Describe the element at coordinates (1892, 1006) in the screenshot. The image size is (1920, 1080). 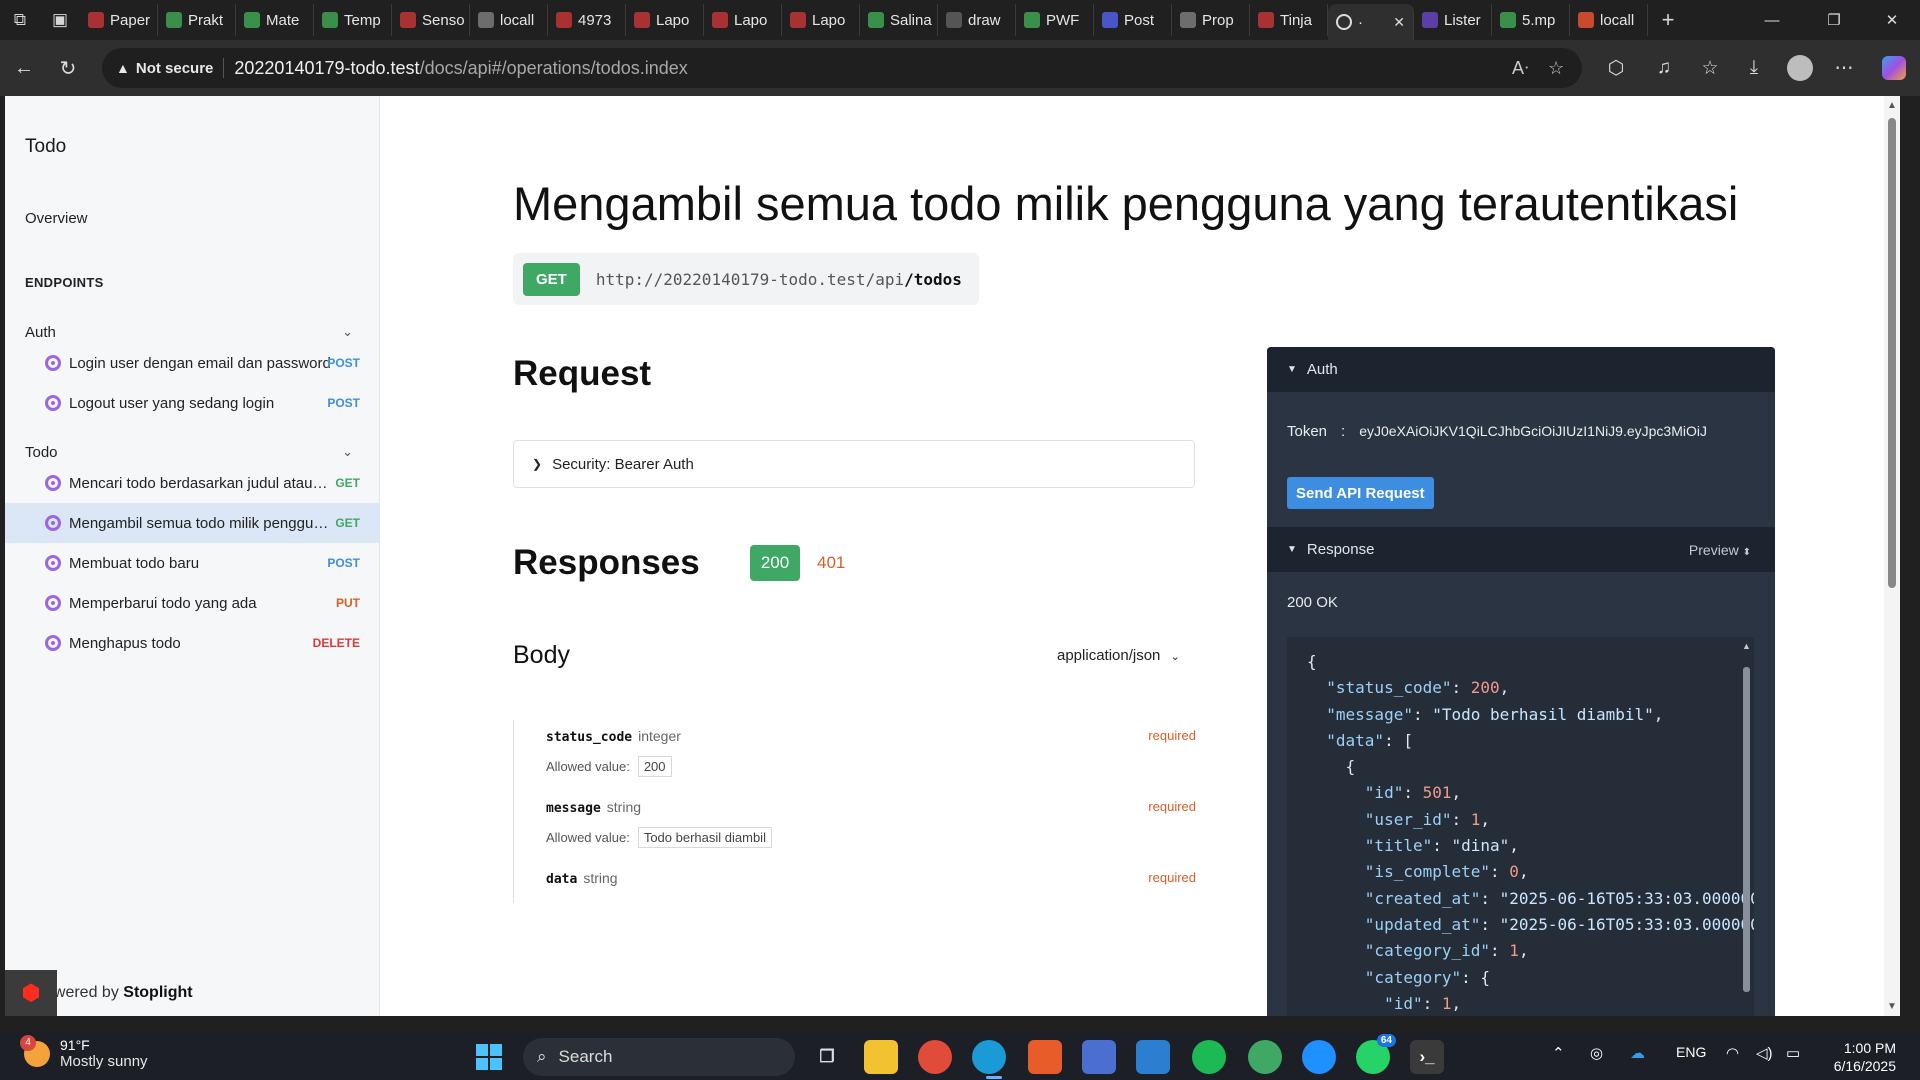
I see `scroll-down-icon: ▼` at that location.